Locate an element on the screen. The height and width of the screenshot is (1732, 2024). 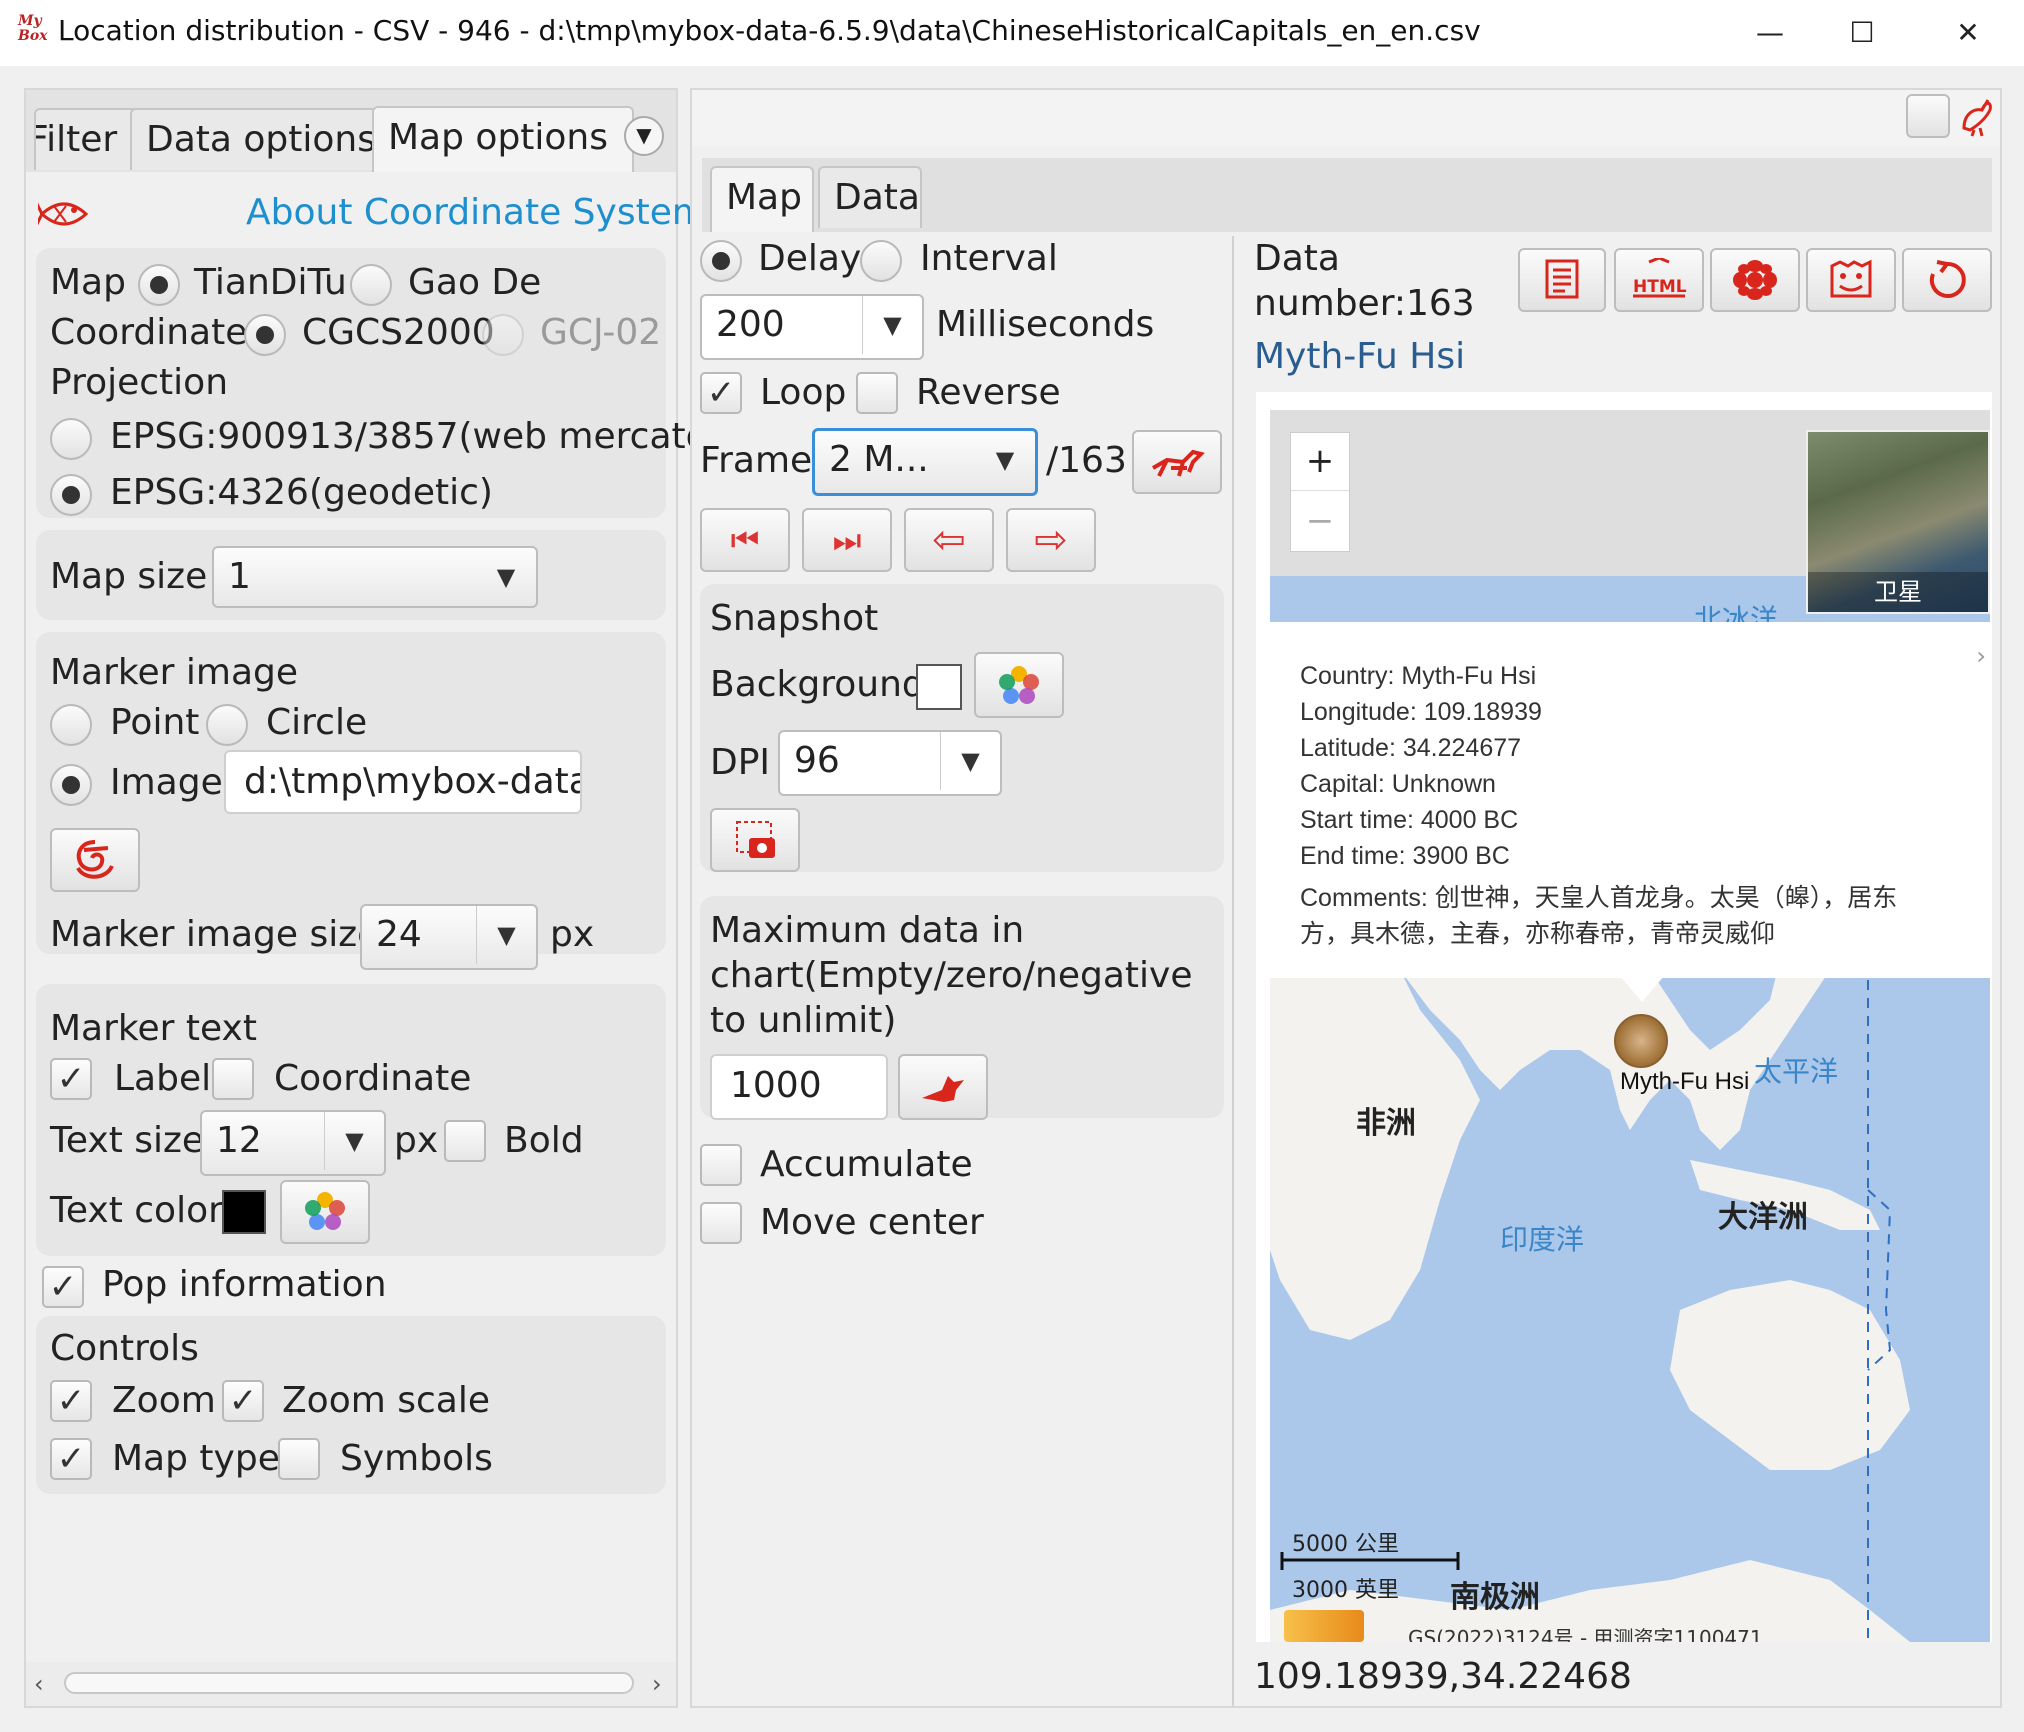
loop-checkbox: ✓ is located at coordinates (721, 393).